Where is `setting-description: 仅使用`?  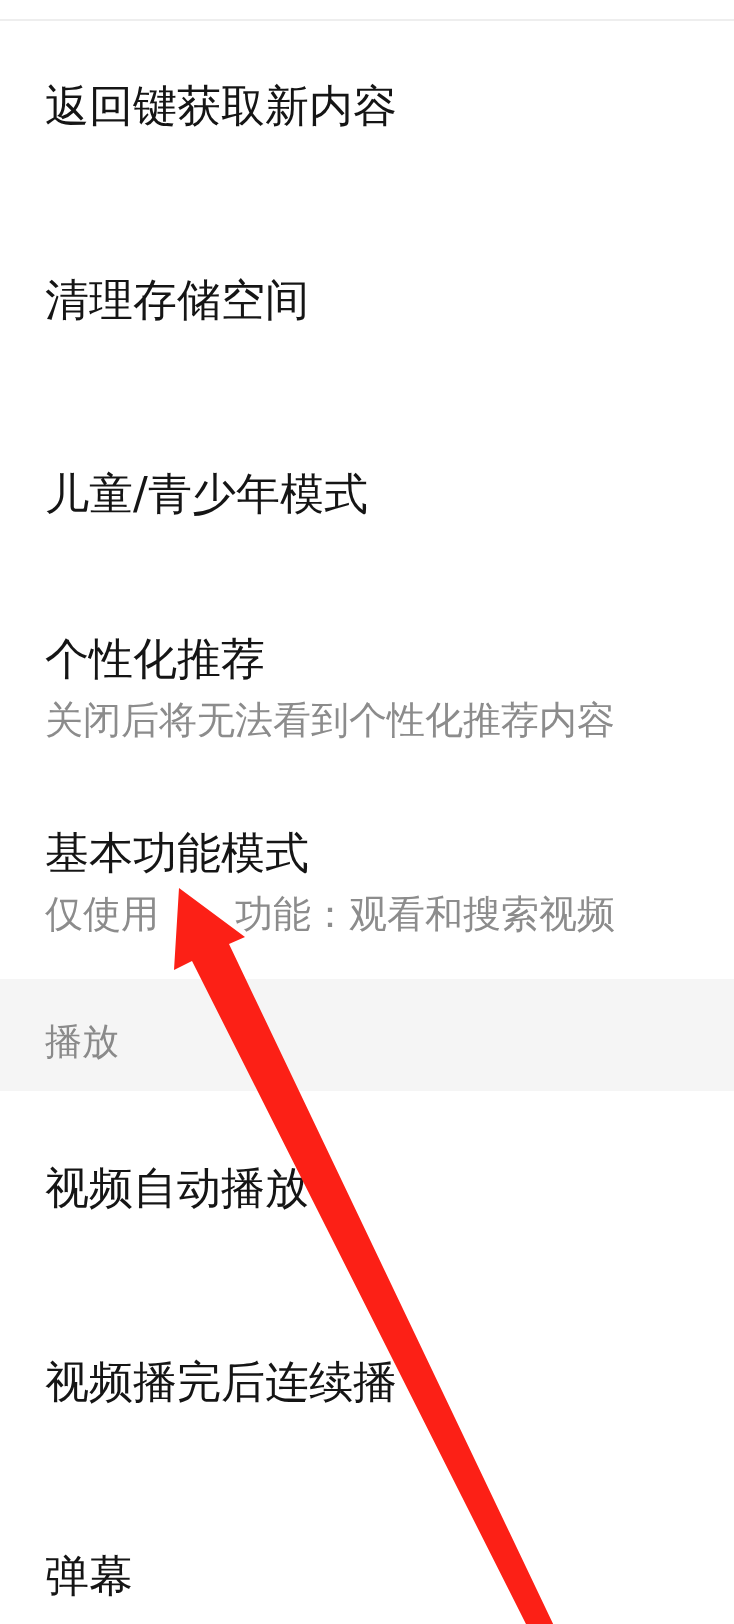 setting-description: 仅使用 is located at coordinates (102, 914).